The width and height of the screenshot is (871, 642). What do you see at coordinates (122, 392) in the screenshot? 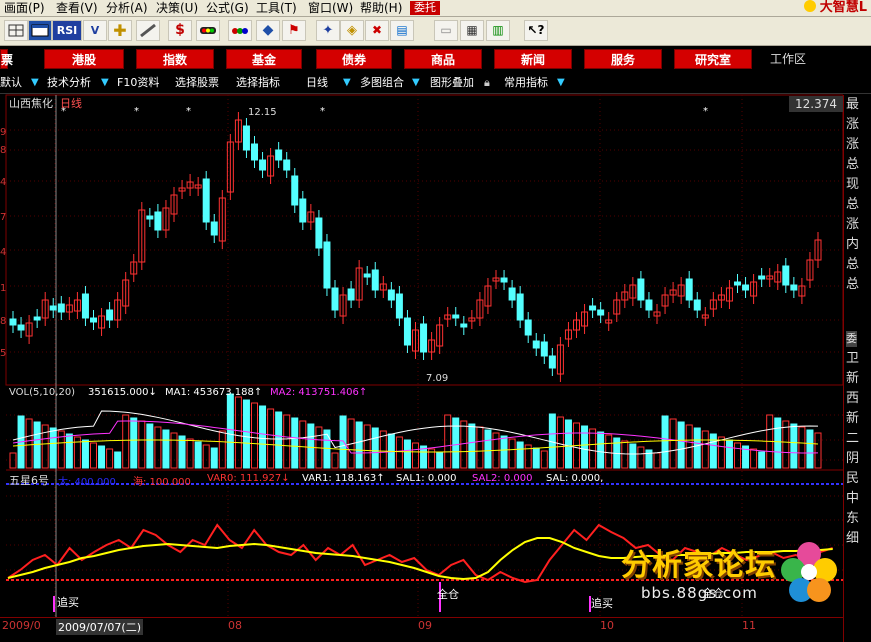
I see `vol-value: 351615.000↓` at bounding box center [122, 392].